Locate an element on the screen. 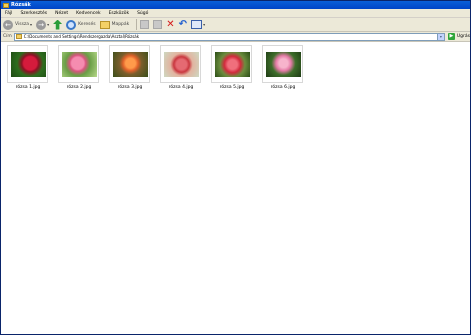 The width and height of the screenshot is (471, 335). folders-label: Mappák is located at coordinates (120, 24).